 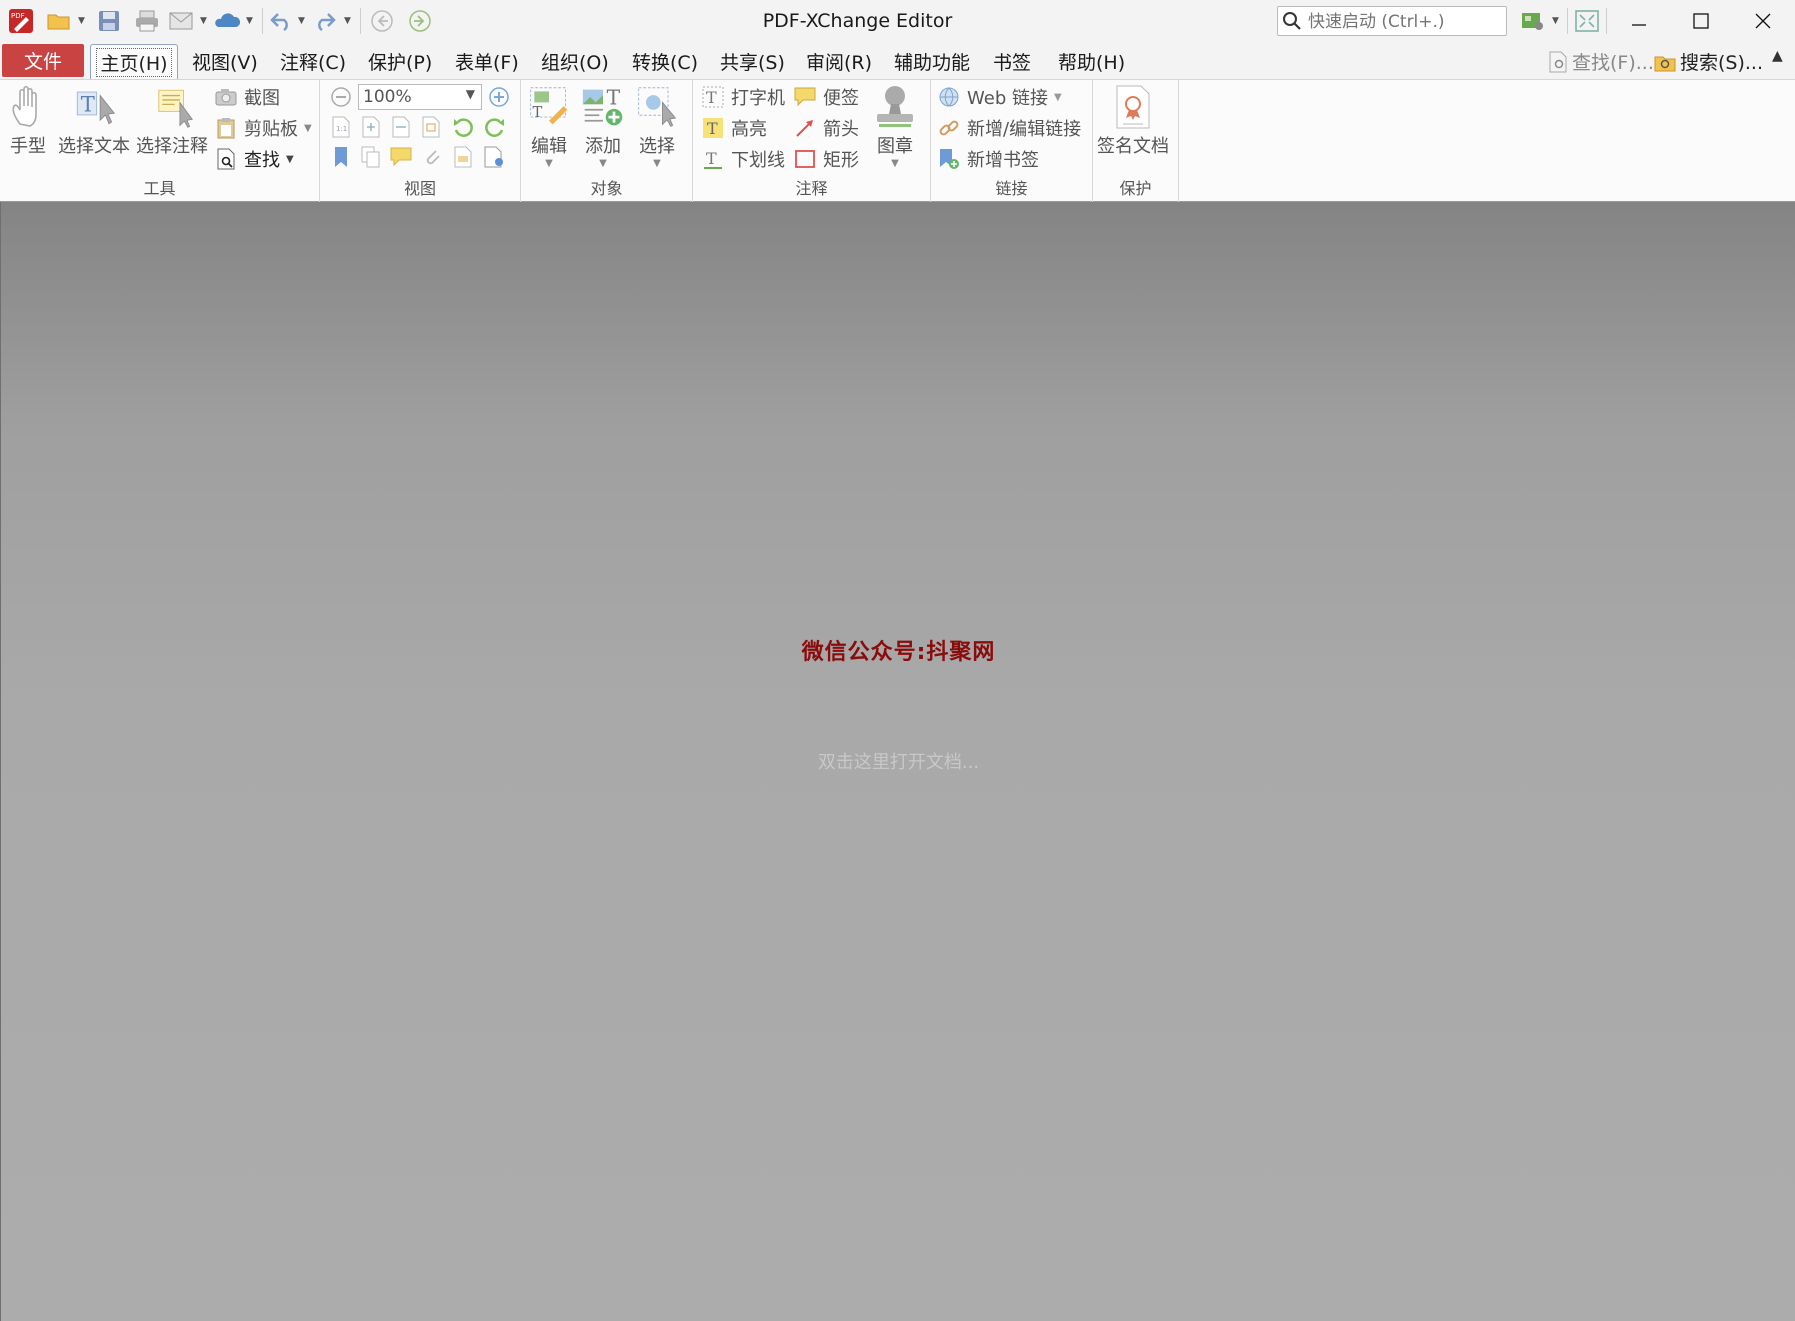 What do you see at coordinates (743, 159) in the screenshot?
I see `underline-button: T 下划线` at bounding box center [743, 159].